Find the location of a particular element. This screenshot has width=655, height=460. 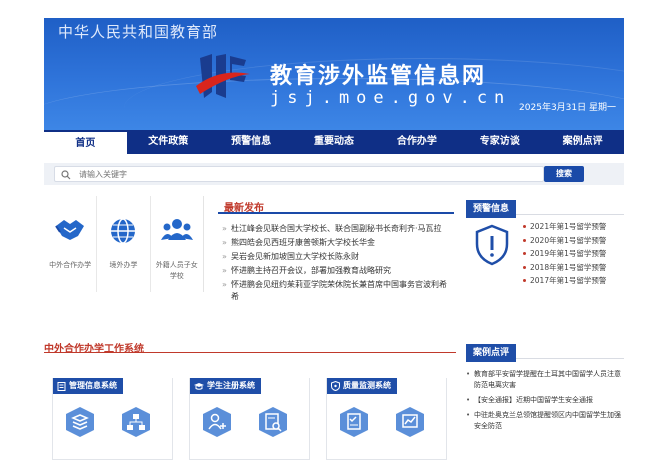

nav-news: 重要动态 is located at coordinates (334, 142).